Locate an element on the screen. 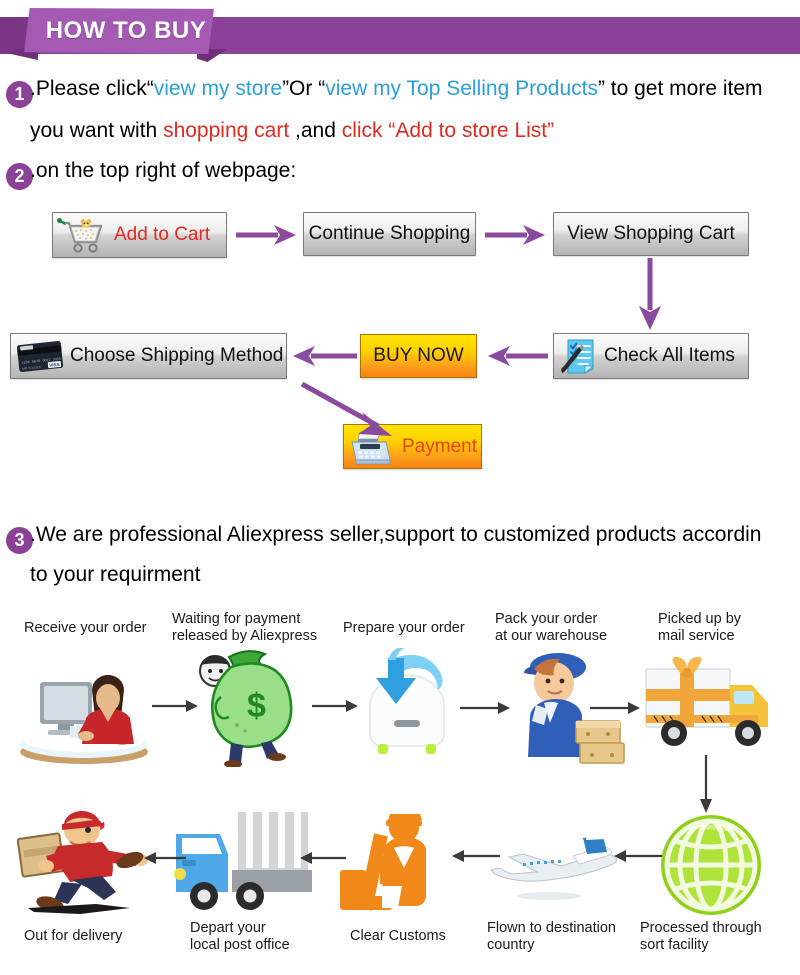 The height and width of the screenshot is (975, 800). choose-shipping-method-label: Choose Shipping Method is located at coordinates (177, 355).